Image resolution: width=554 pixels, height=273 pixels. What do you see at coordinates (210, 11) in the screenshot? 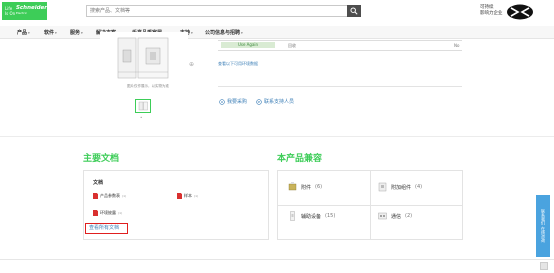
I see `search-input` at bounding box center [210, 11].